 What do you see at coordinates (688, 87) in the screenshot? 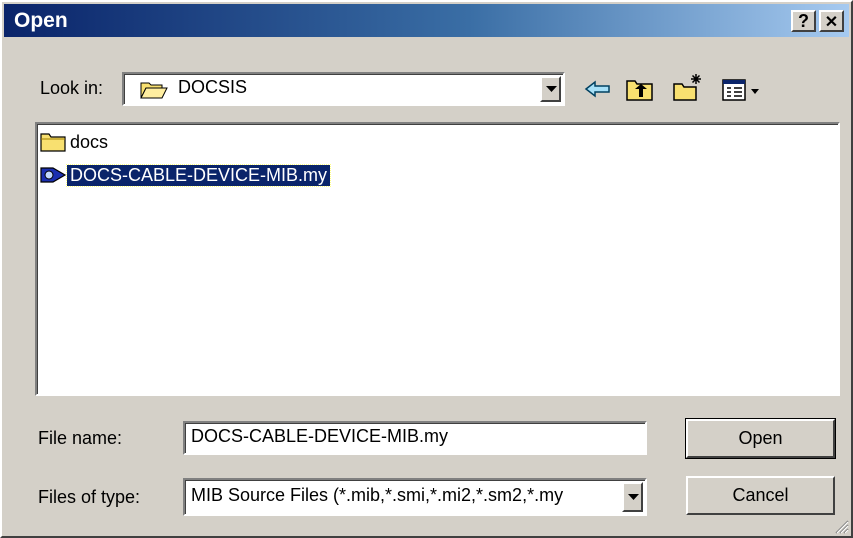
I see `new-folder-icon` at bounding box center [688, 87].